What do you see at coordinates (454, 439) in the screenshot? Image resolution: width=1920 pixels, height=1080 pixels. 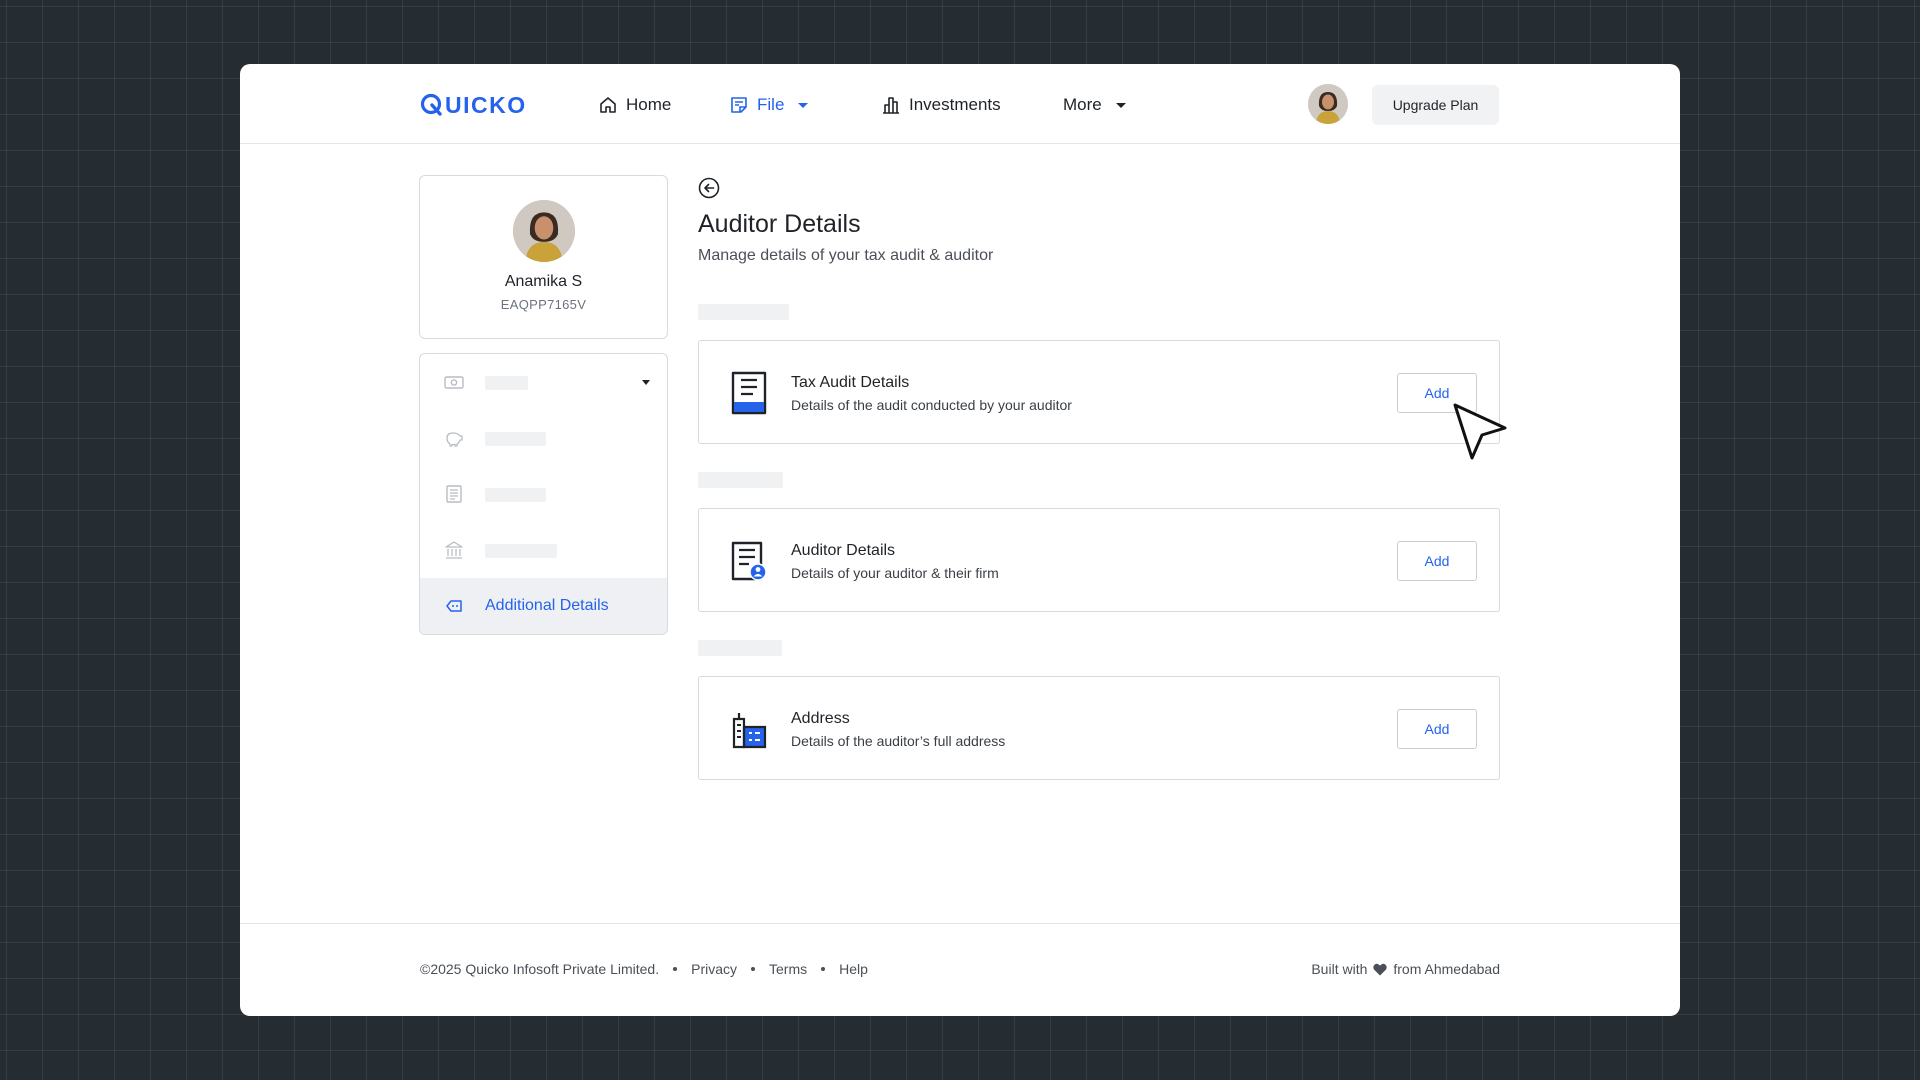 I see `piggy-bank-icon` at bounding box center [454, 439].